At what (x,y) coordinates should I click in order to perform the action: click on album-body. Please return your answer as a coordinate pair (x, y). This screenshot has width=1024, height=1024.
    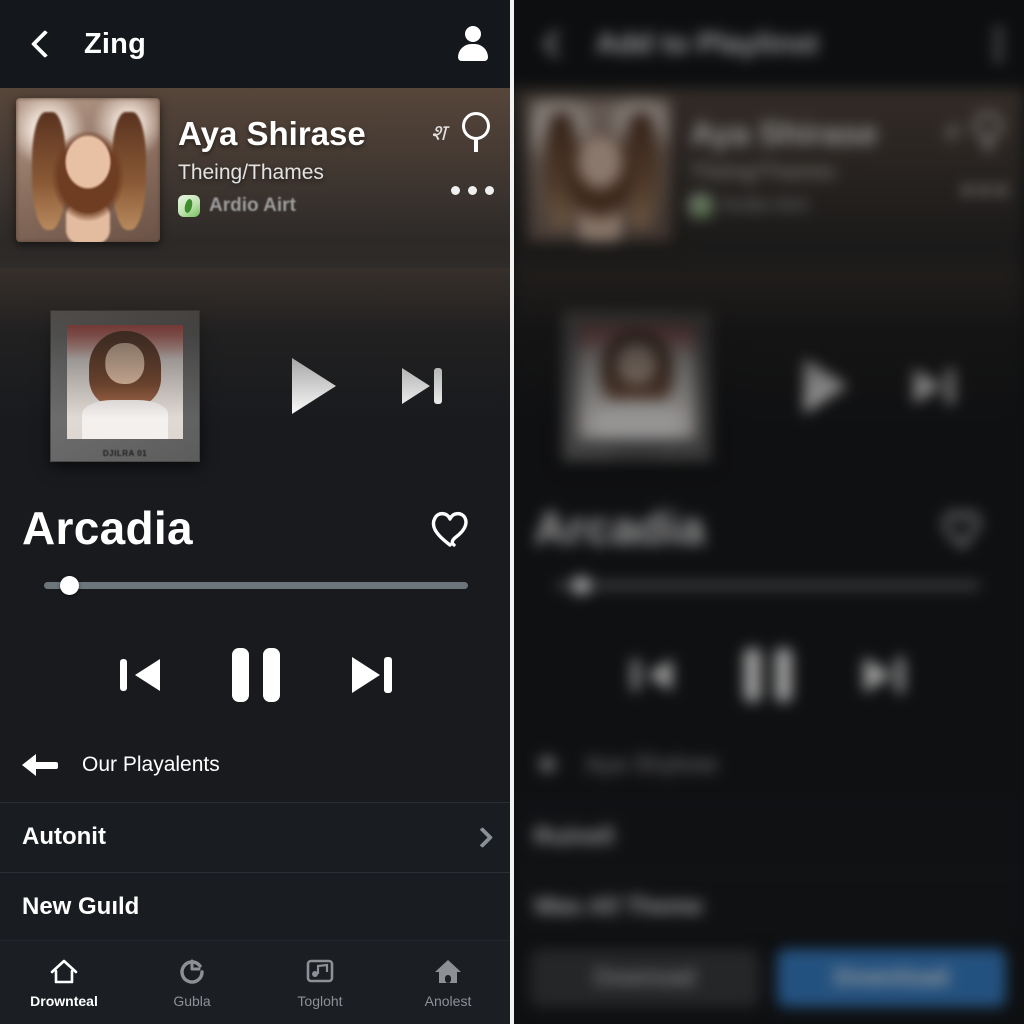
    Looking at the image, I should click on (125, 419).